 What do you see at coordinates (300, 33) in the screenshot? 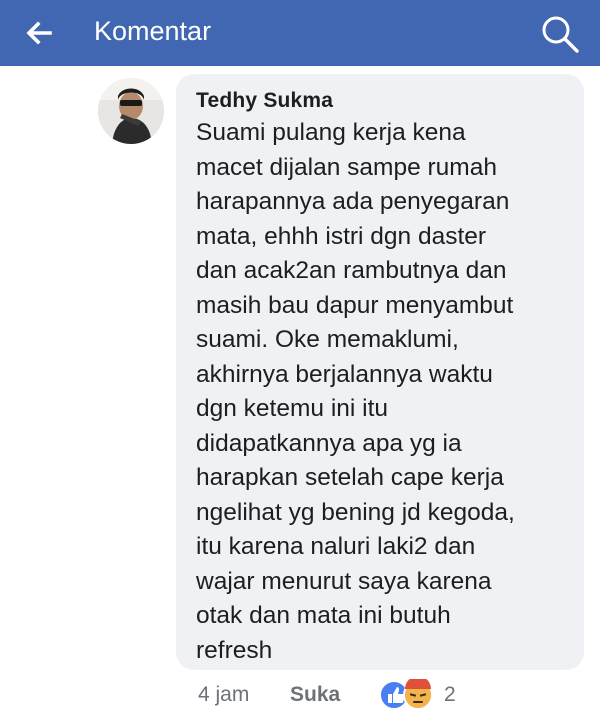
I see `top-bar: Komentar` at bounding box center [300, 33].